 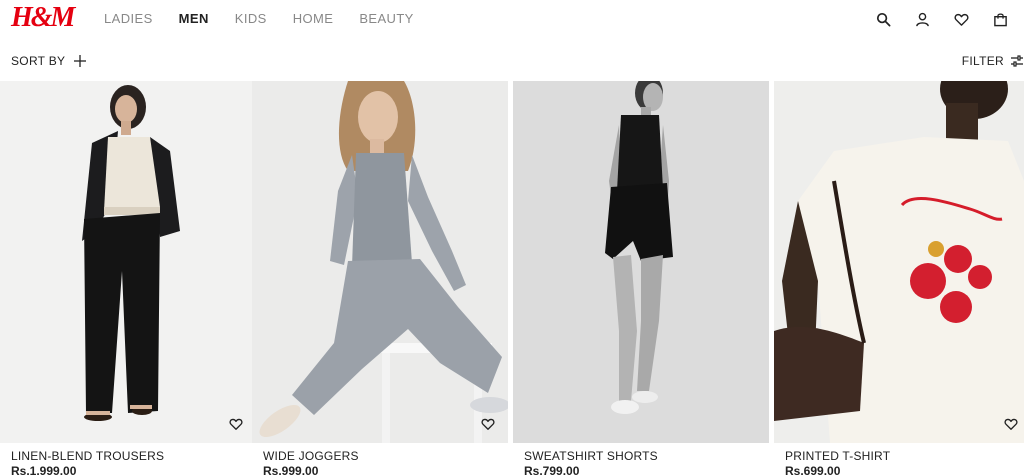 What do you see at coordinates (194, 19) in the screenshot?
I see `nav-item-men: MEN` at bounding box center [194, 19].